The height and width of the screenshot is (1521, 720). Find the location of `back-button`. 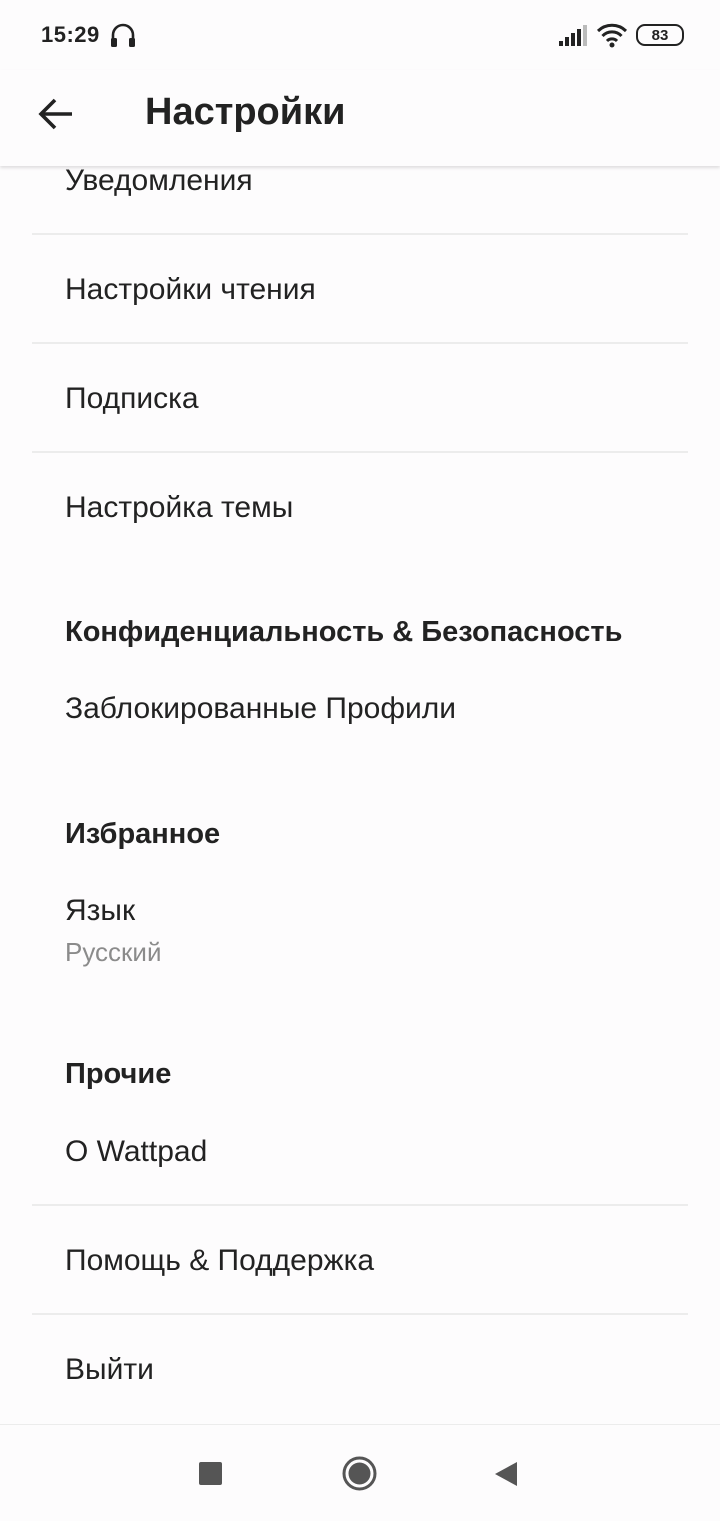

back-button is located at coordinates (56, 114).